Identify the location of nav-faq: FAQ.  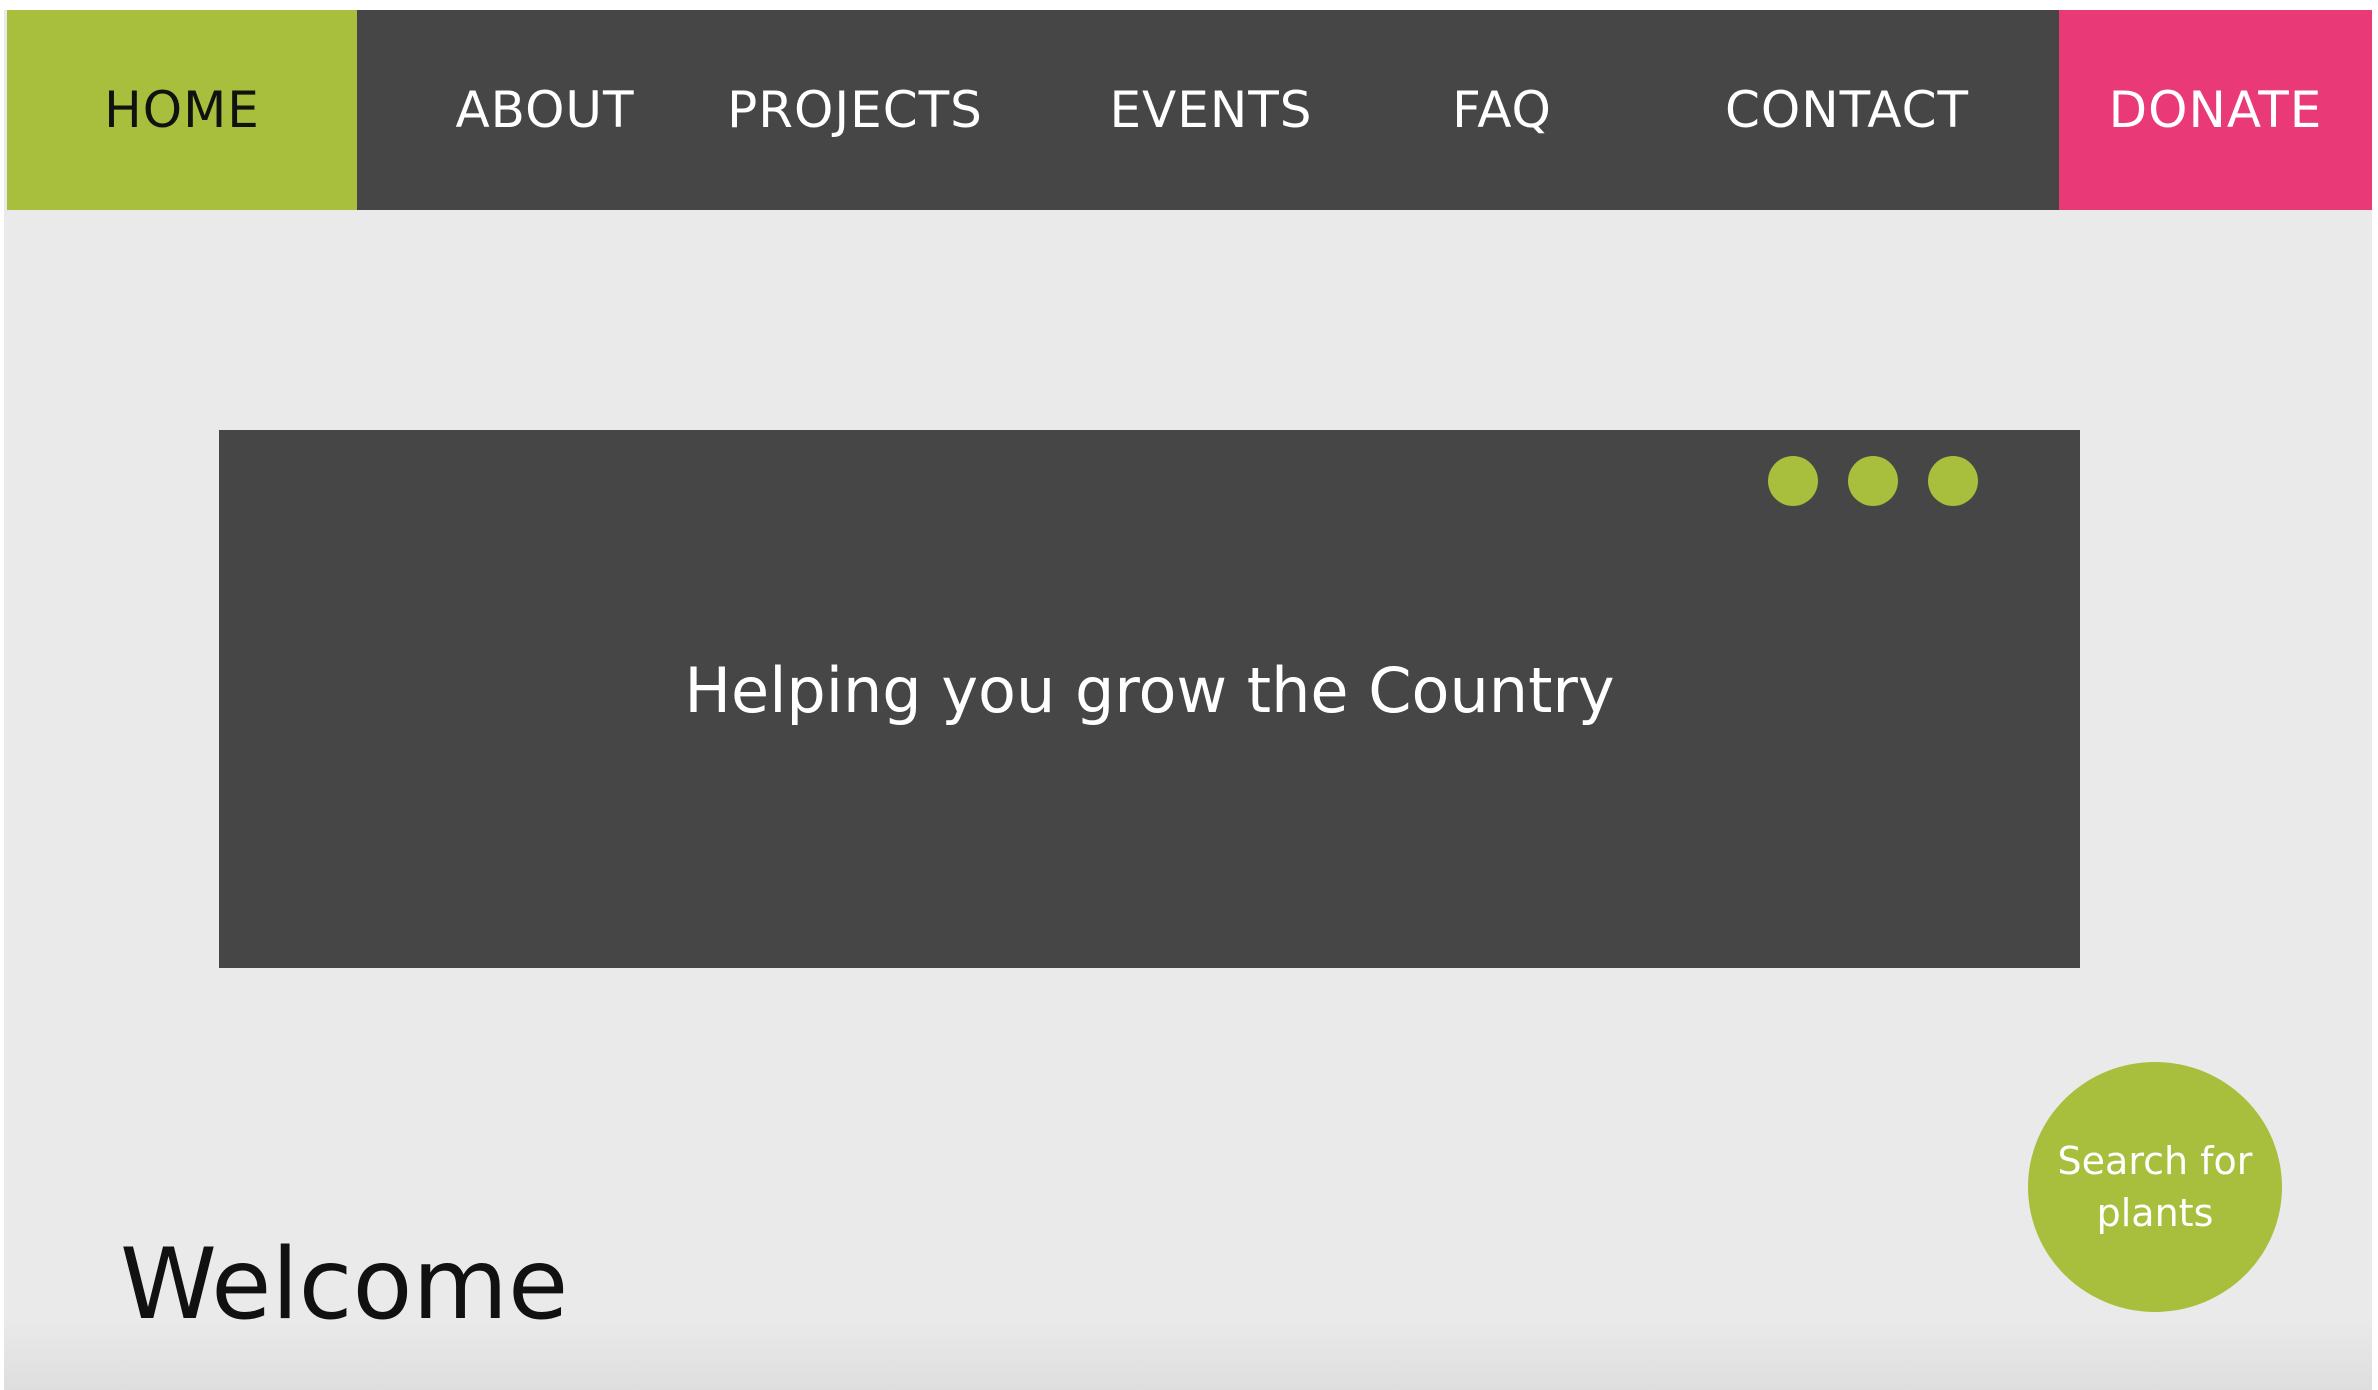
(1502, 110).